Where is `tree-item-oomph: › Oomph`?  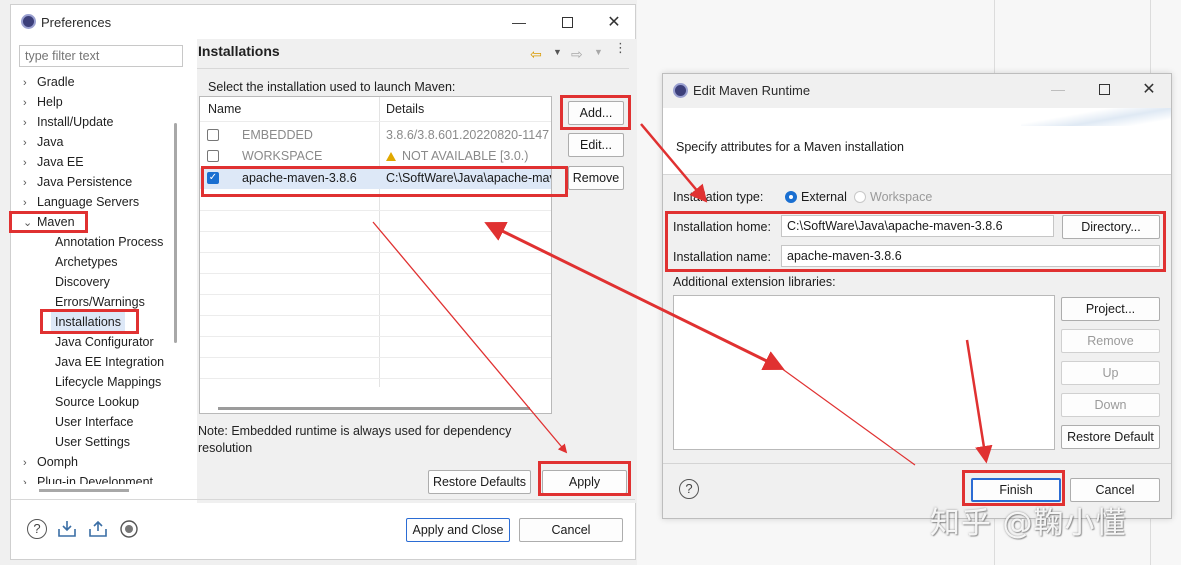
tree-item-oomph: › Oomph is located at coordinates (50, 462).